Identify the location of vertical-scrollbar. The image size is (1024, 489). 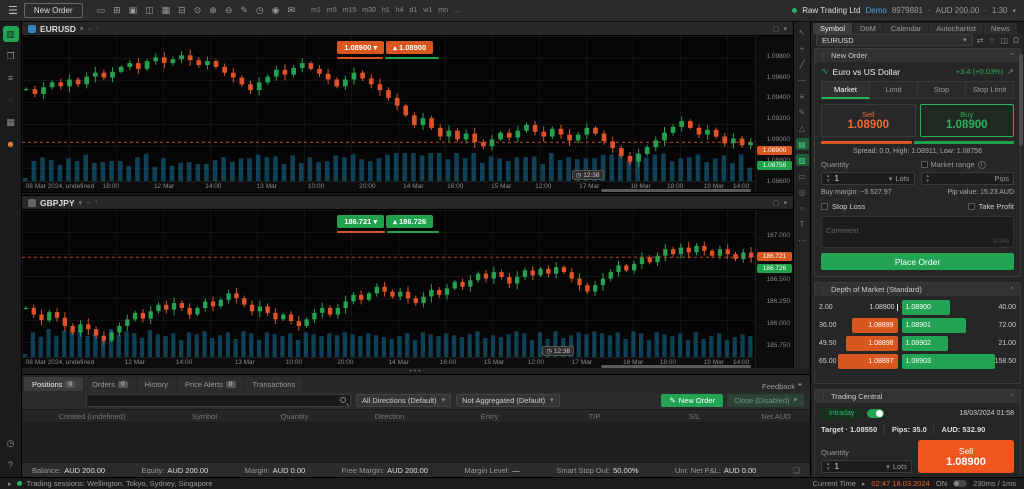
(1021, 100).